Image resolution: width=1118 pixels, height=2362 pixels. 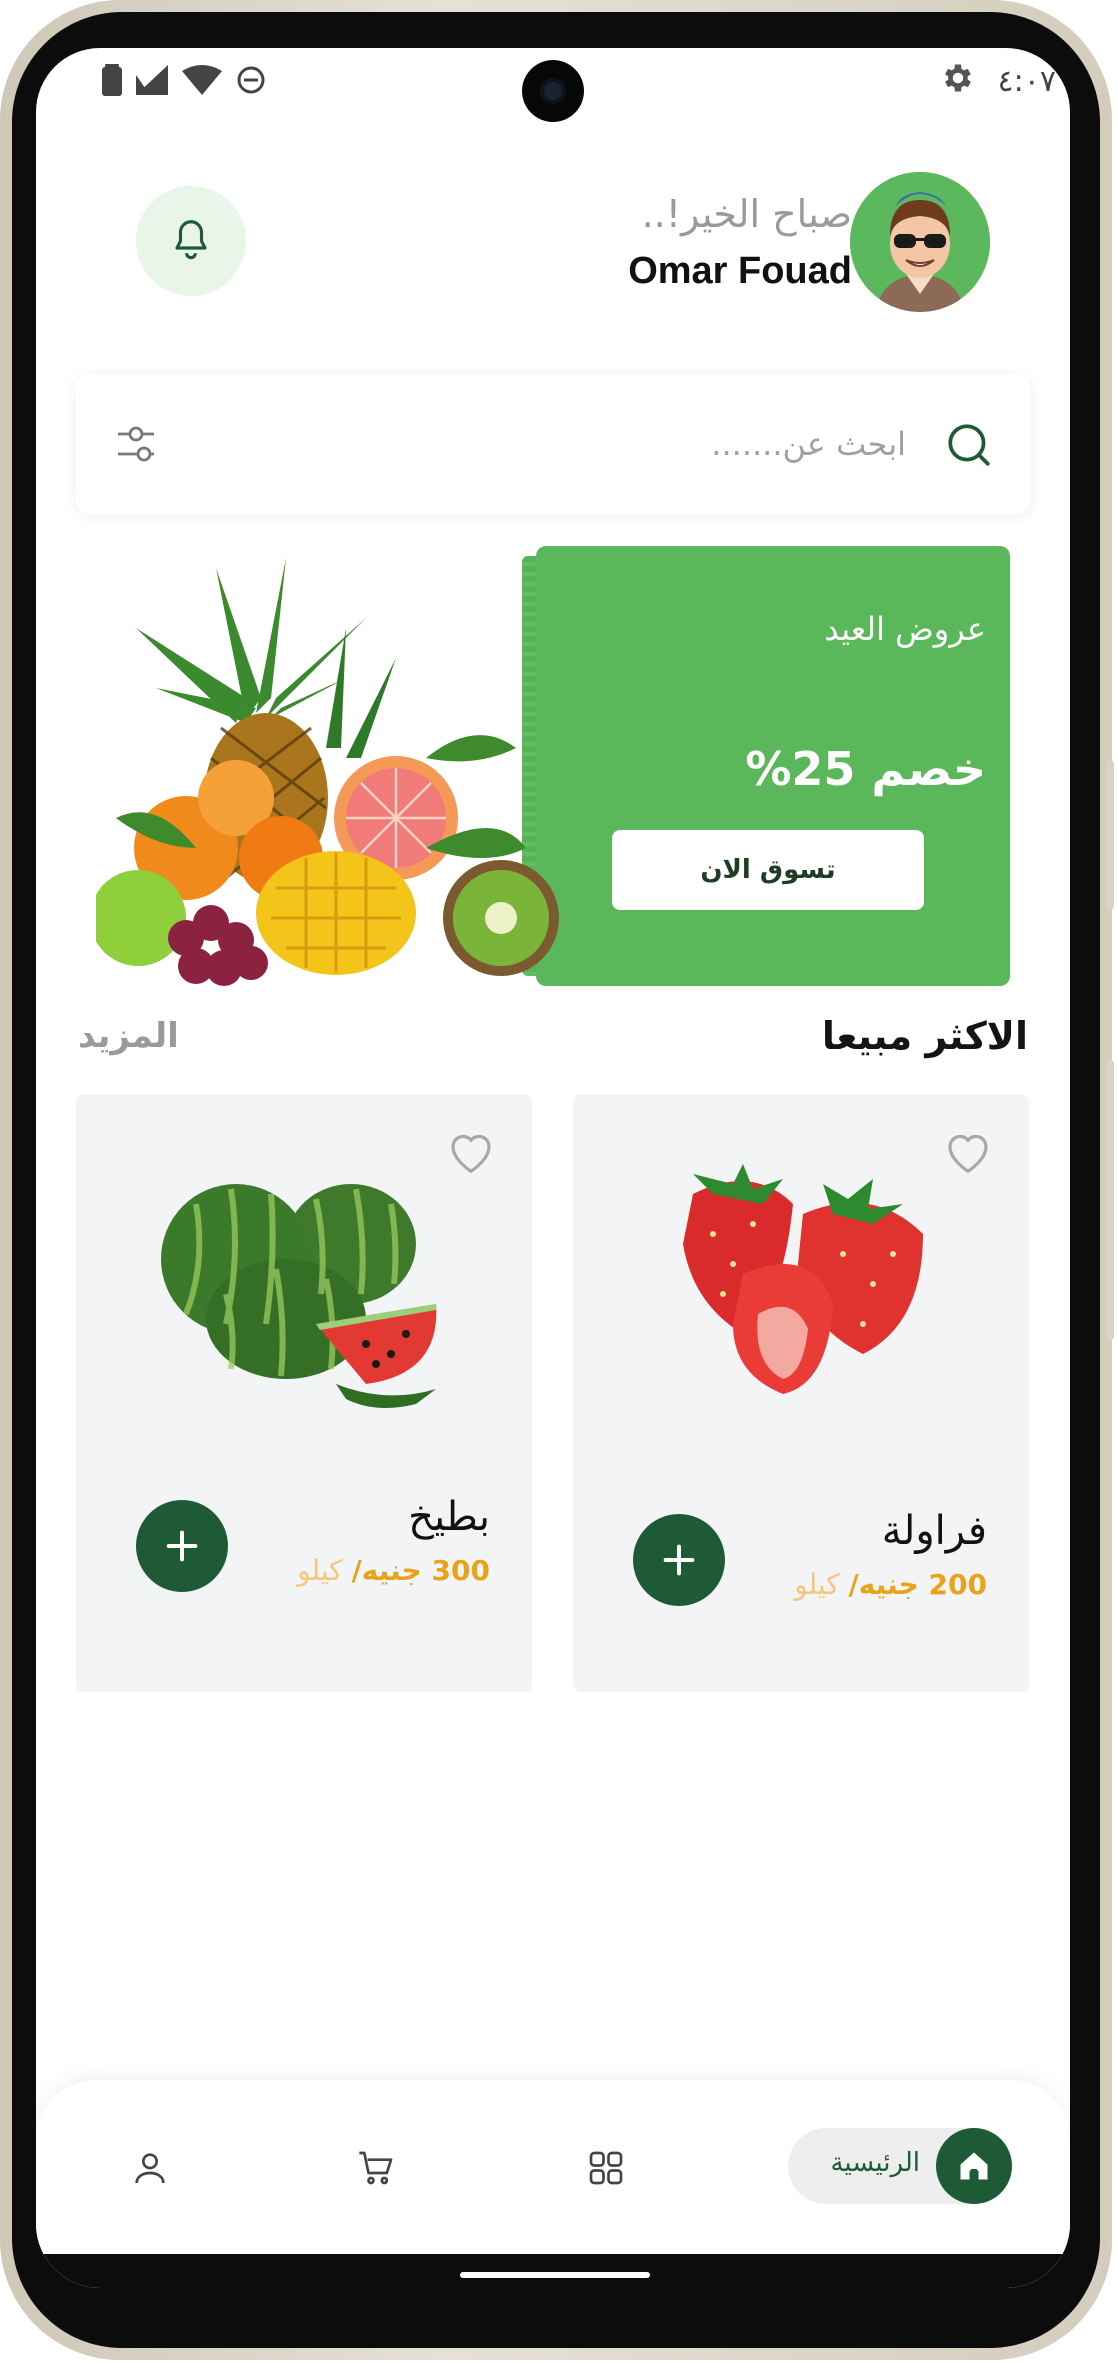 What do you see at coordinates (1110, 835) in the screenshot?
I see `volume-button` at bounding box center [1110, 835].